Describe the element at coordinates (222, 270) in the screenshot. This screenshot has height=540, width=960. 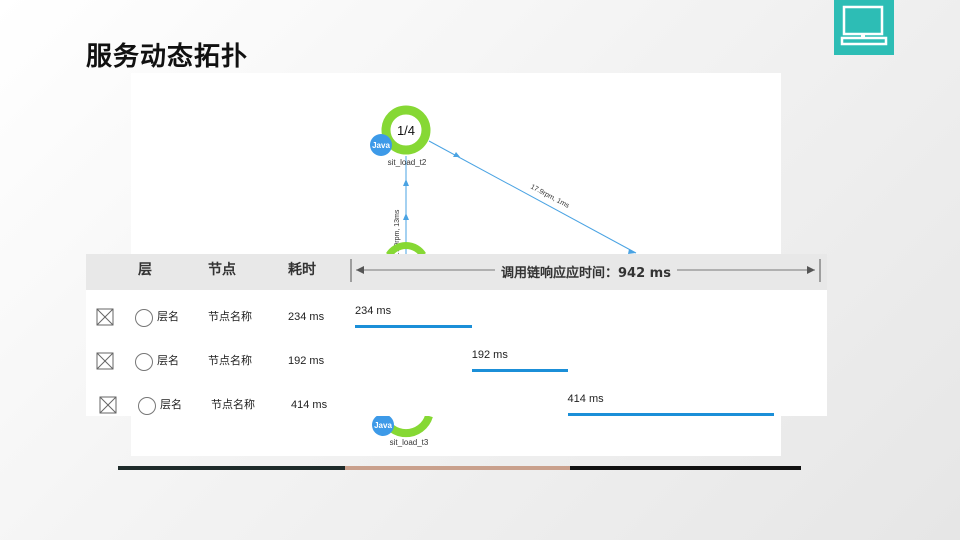
I see `header-node: 节点` at that location.